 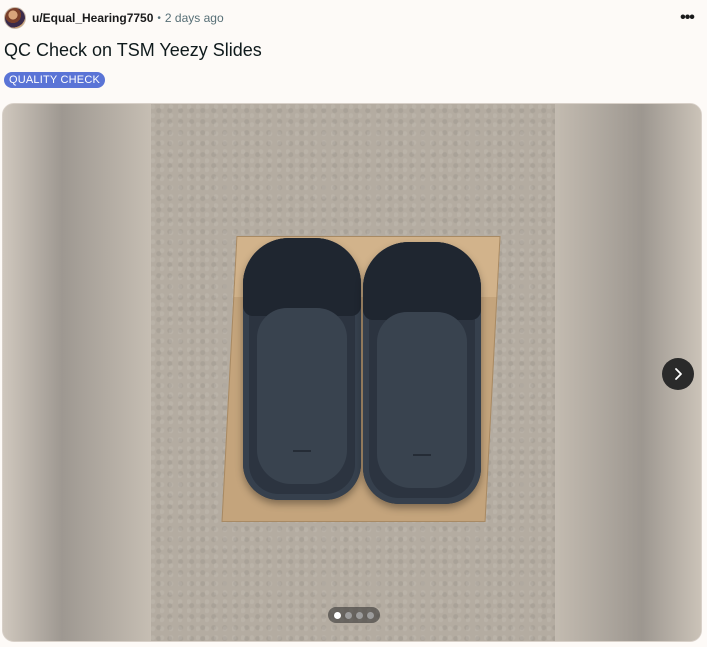 I want to click on next-image-button, so click(x=678, y=374).